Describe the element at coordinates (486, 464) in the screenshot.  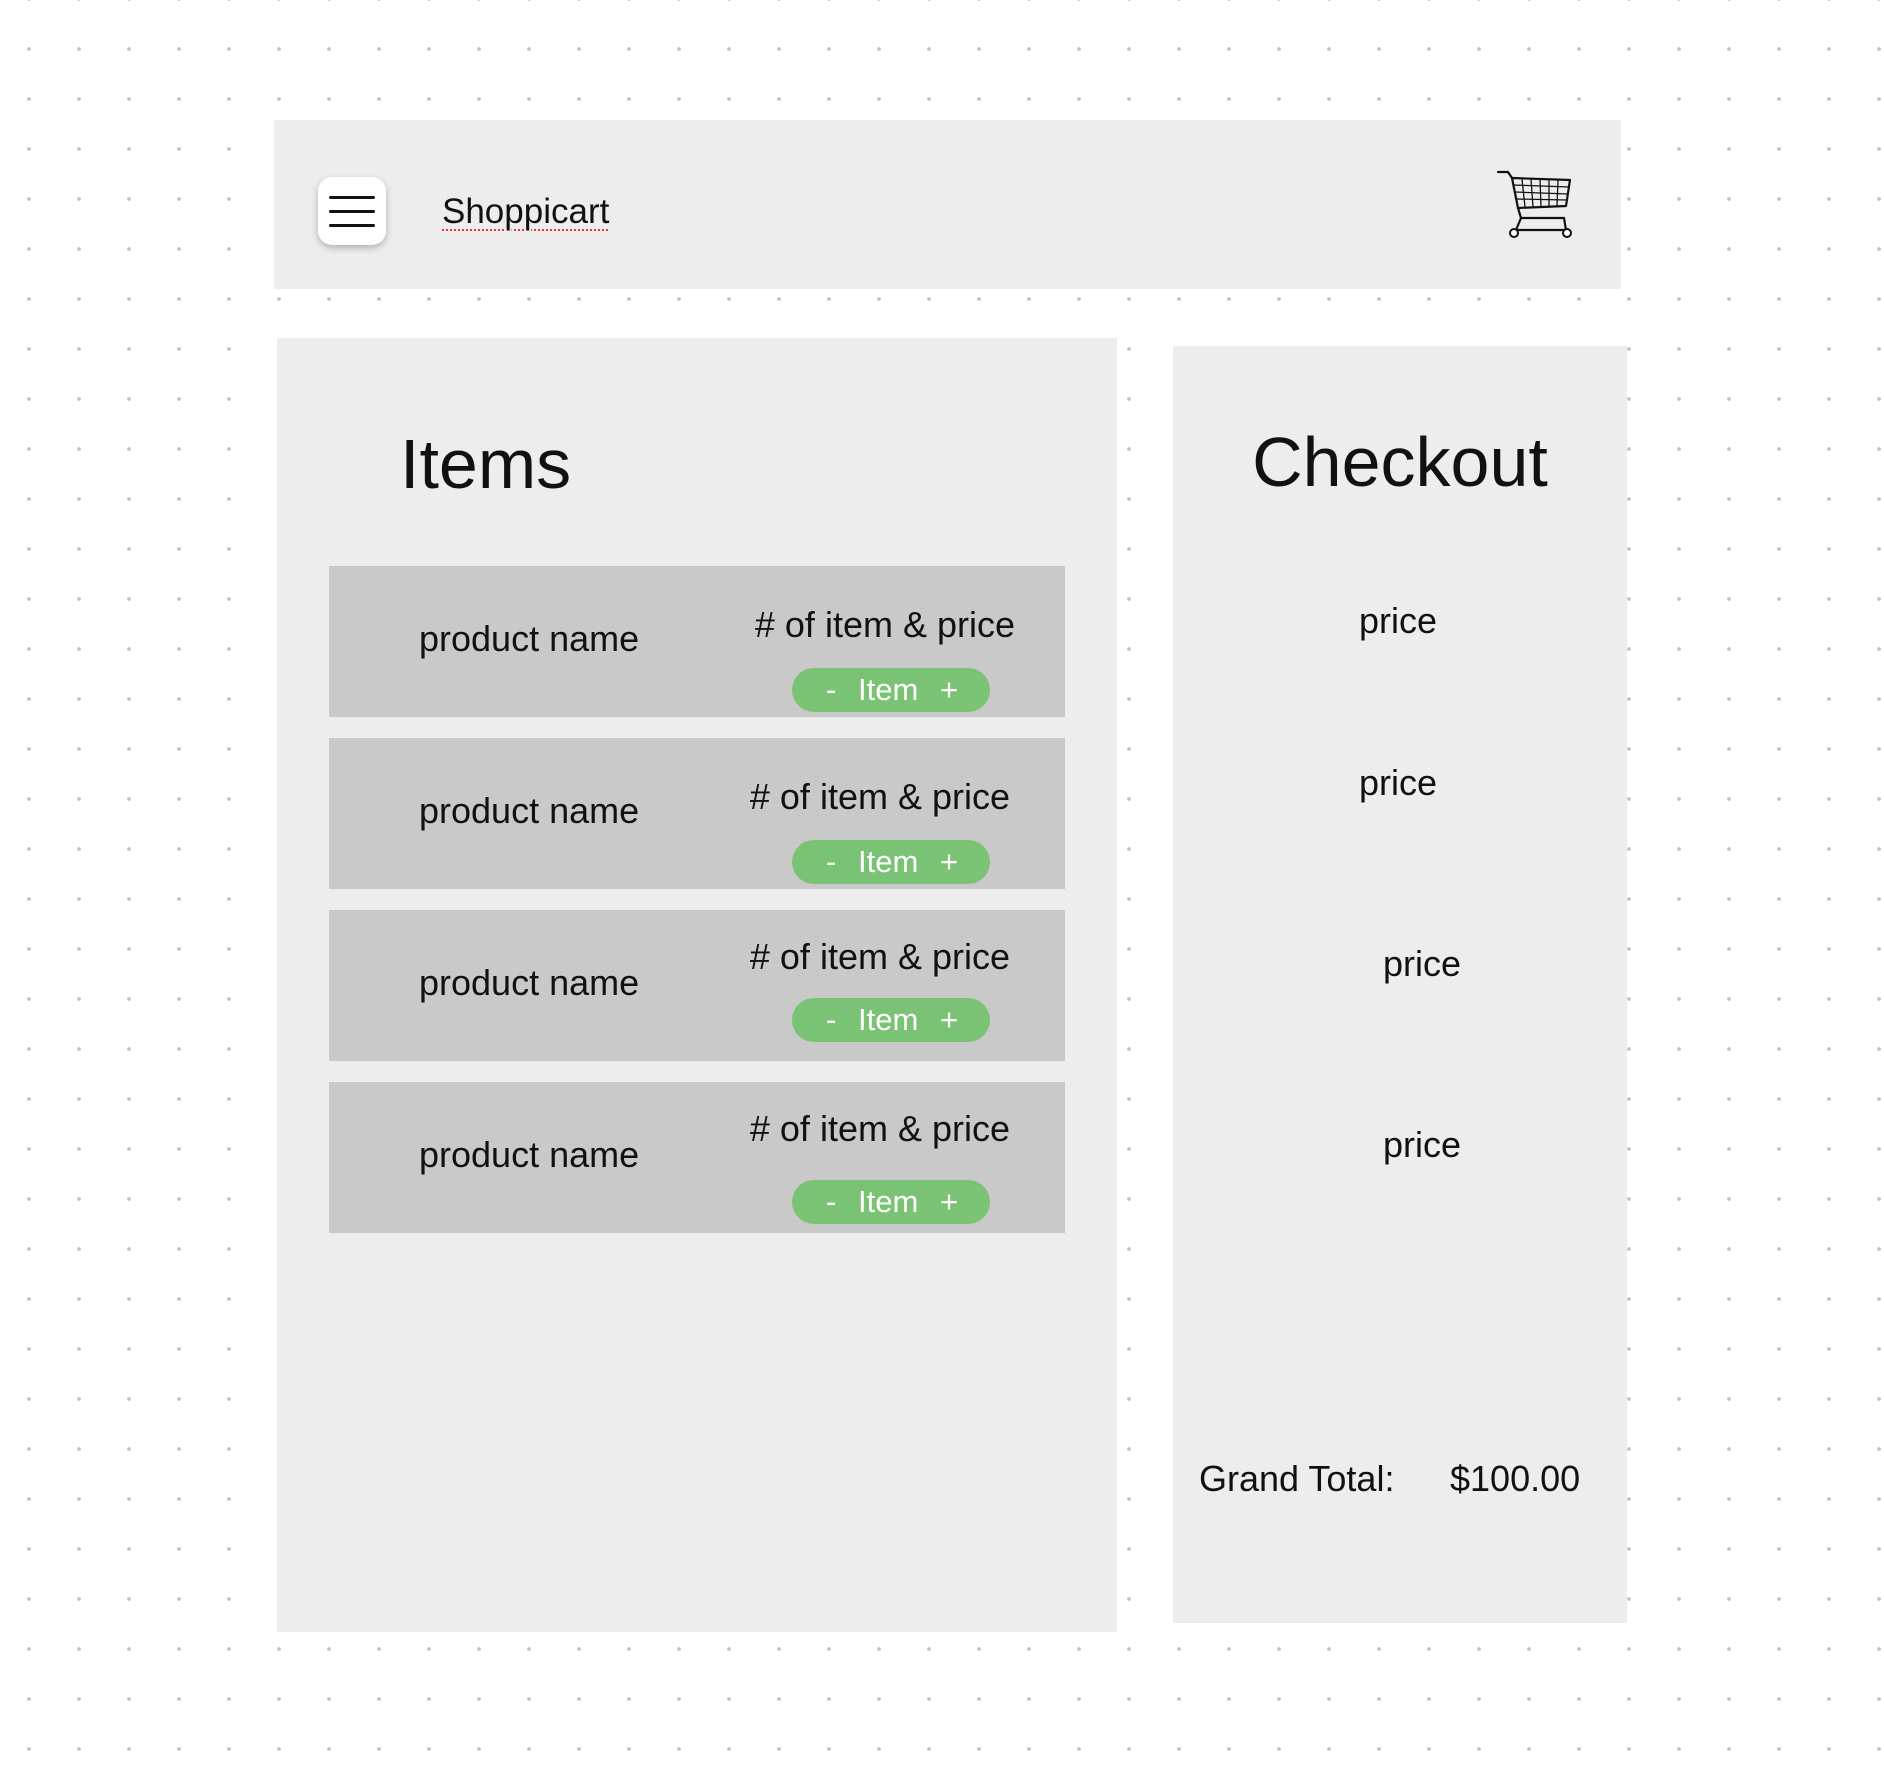
I see `items-title: Items` at that location.